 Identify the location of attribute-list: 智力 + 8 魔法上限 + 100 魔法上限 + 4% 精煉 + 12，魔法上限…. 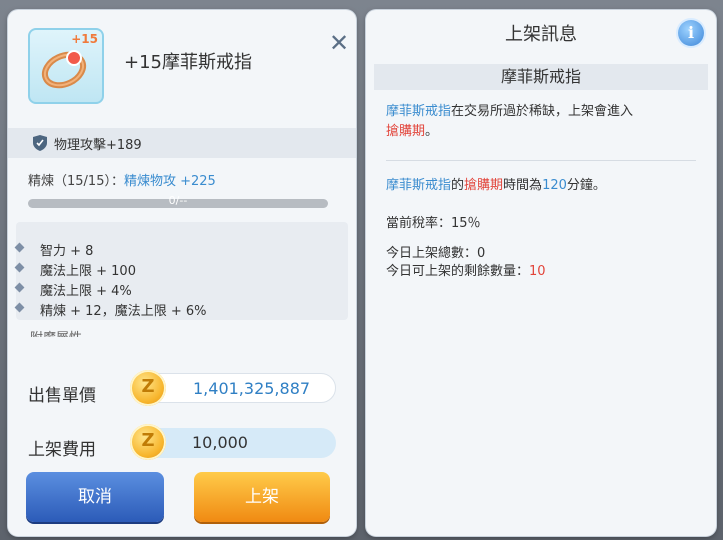
(110, 280).